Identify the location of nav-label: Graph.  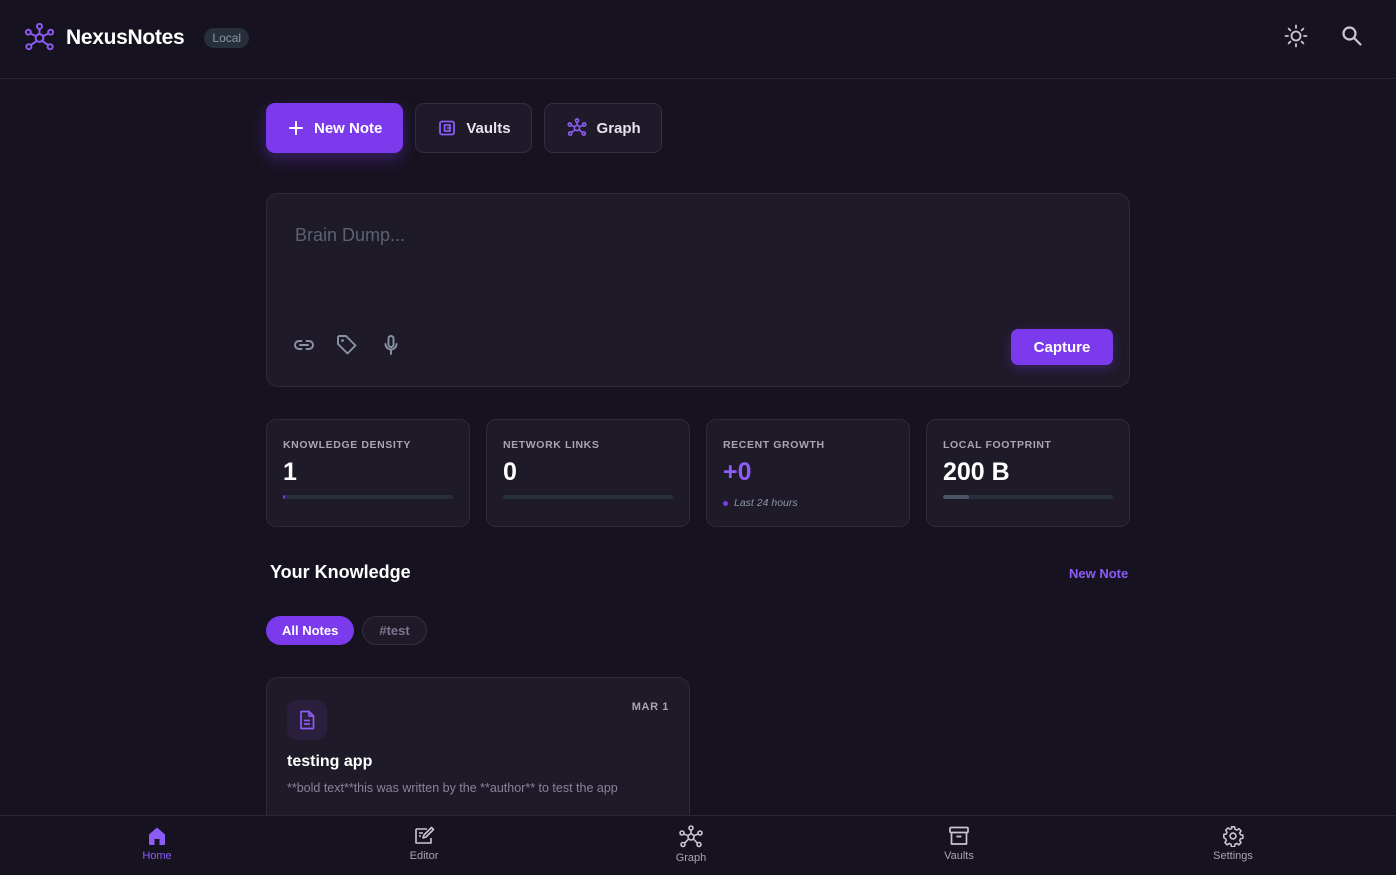
(691, 858).